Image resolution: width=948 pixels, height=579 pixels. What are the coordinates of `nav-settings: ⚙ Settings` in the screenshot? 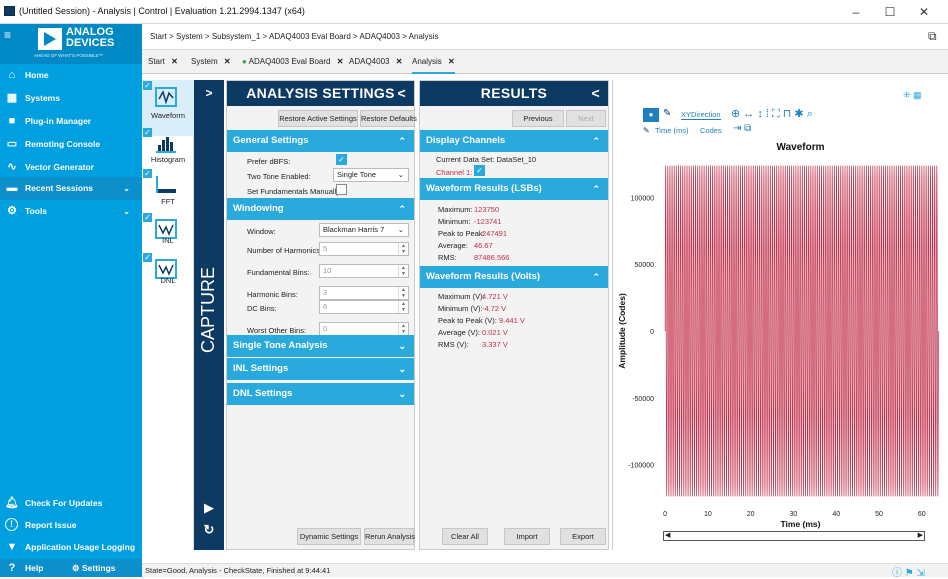 It's located at (94, 568).